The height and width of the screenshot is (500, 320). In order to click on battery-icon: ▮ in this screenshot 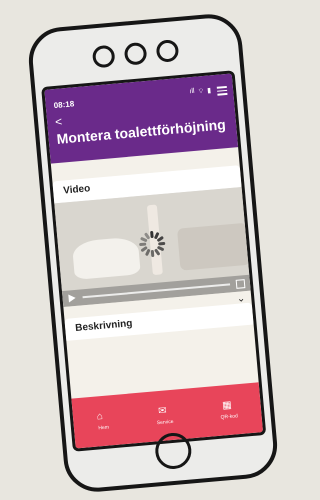, I will do `click(209, 91)`.